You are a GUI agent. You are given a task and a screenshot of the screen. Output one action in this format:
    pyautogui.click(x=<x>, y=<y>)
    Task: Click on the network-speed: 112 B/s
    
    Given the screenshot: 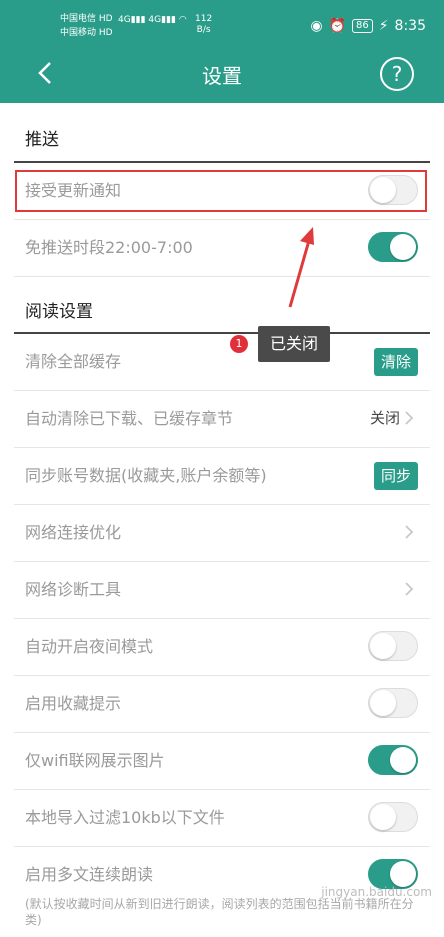 What is the action you would take?
    pyautogui.click(x=203, y=25)
    